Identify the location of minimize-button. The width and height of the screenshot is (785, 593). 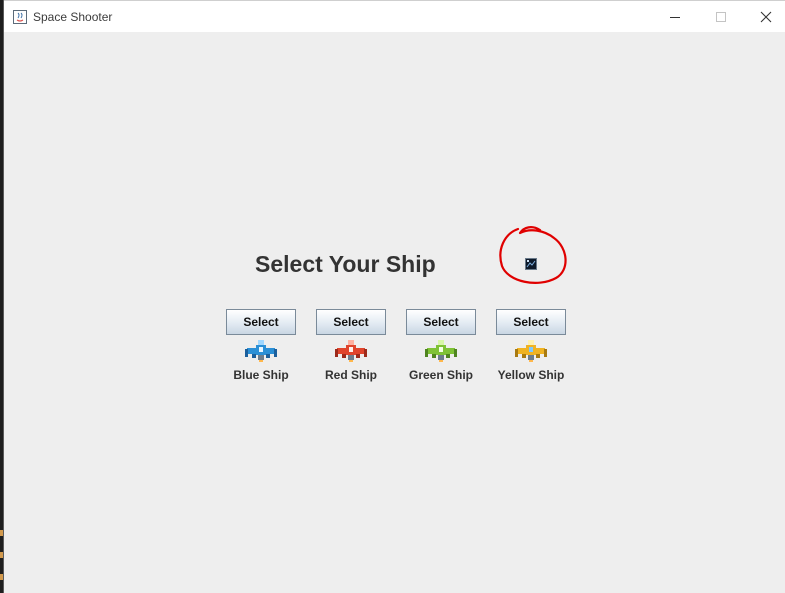
(675, 16).